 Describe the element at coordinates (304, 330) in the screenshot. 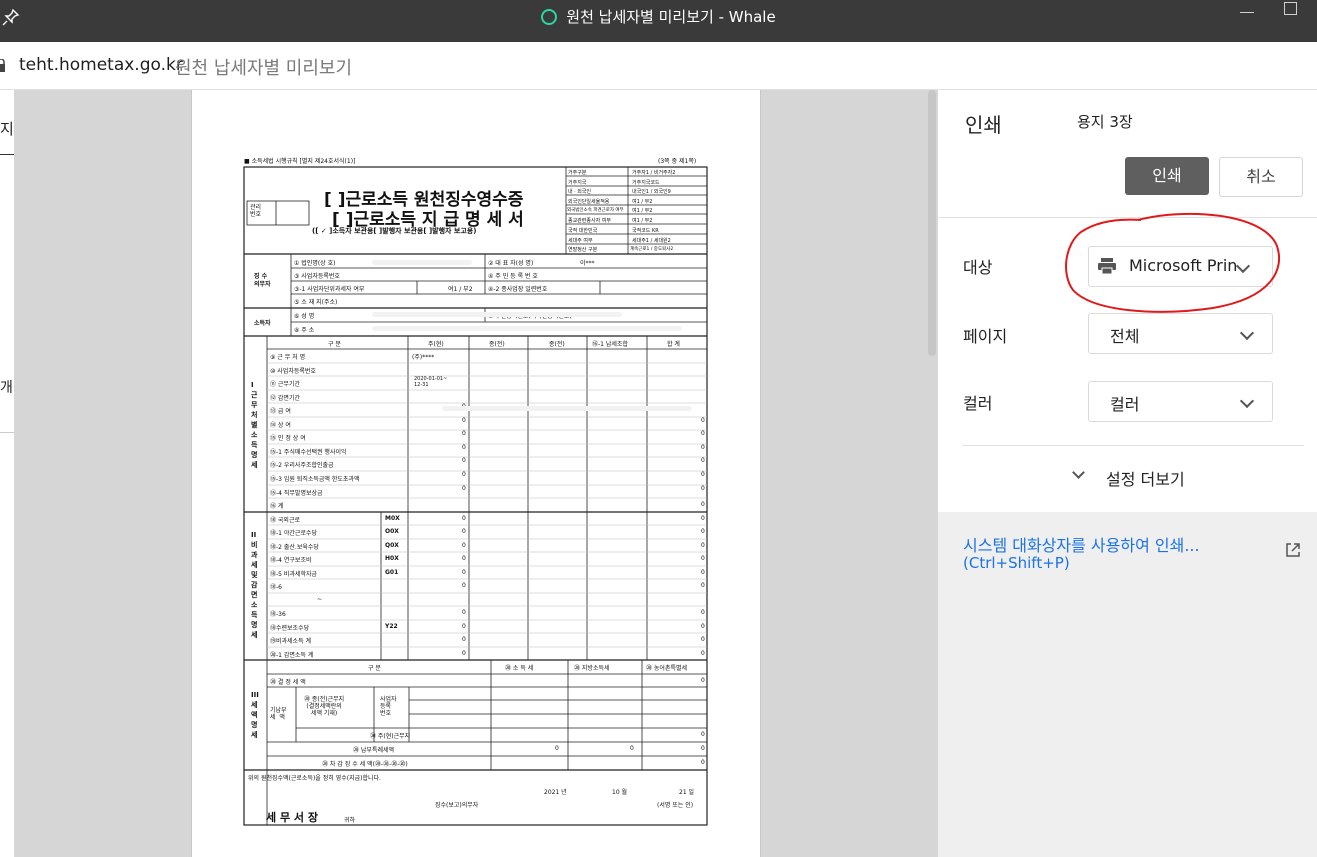

I see `form-cell: ⑧ 주 소` at that location.